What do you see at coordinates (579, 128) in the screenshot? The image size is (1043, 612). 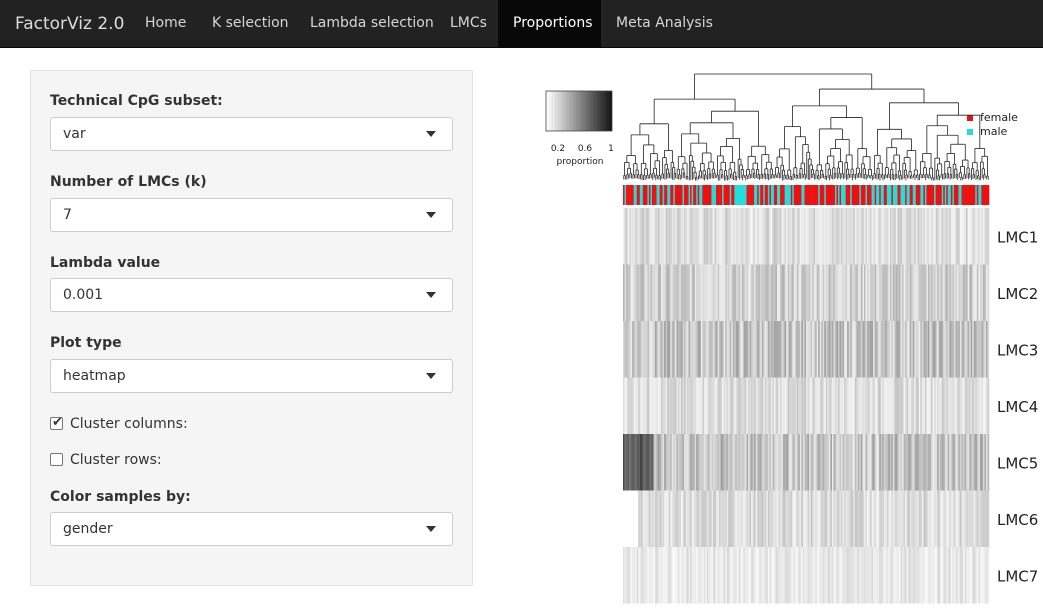 I see `color-scale: 0.2 0.6 1 proportion` at bounding box center [579, 128].